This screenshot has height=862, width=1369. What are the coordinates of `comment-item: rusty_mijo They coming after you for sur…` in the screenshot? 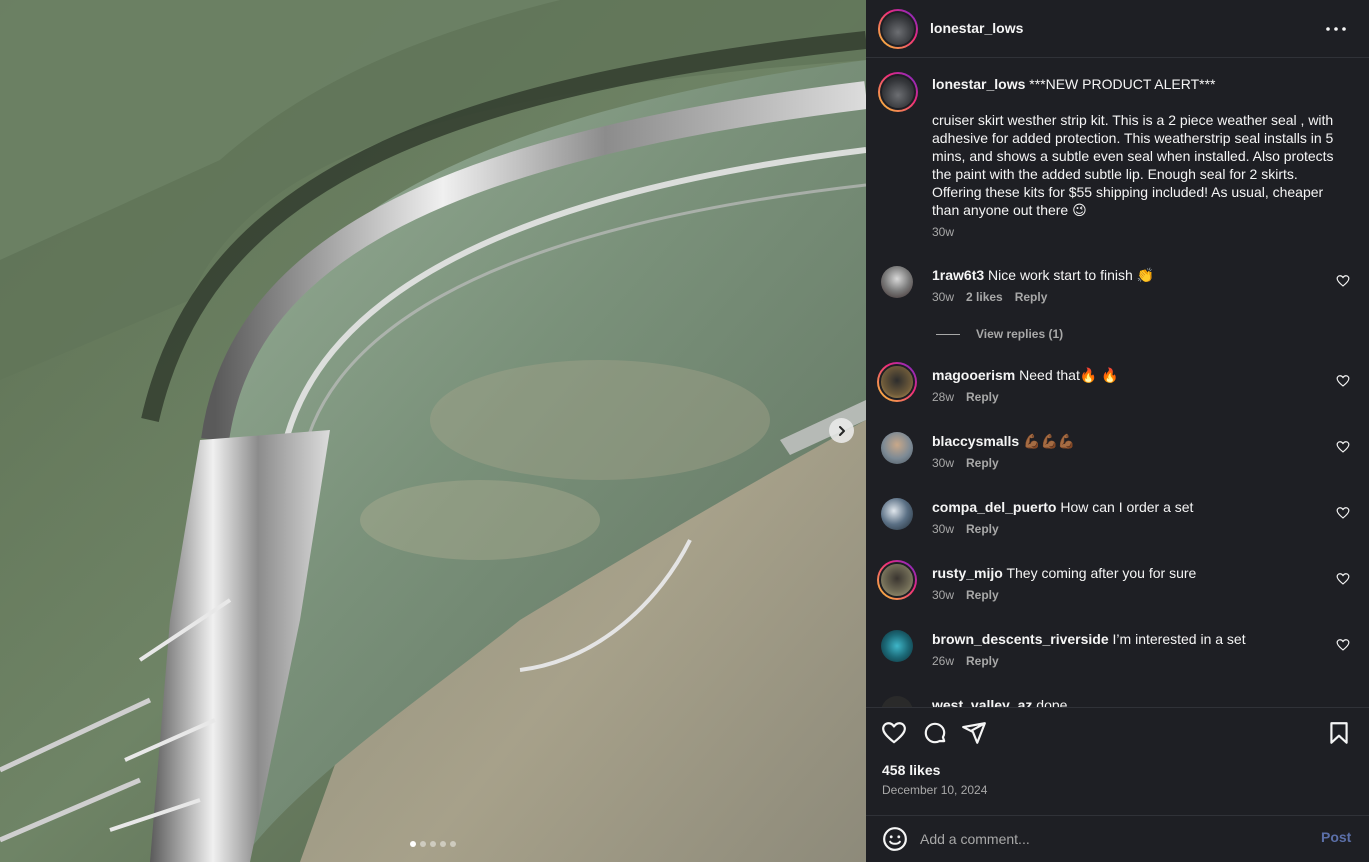 It's located at (1117, 592).